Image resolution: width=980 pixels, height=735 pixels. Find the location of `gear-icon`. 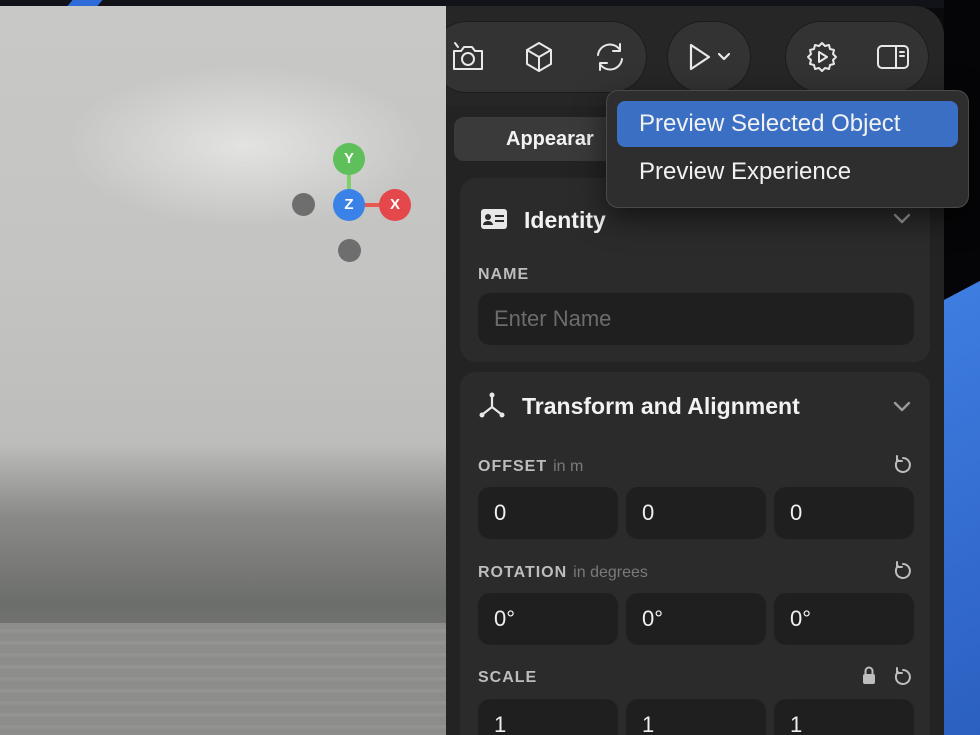

gear-icon is located at coordinates (821, 57).